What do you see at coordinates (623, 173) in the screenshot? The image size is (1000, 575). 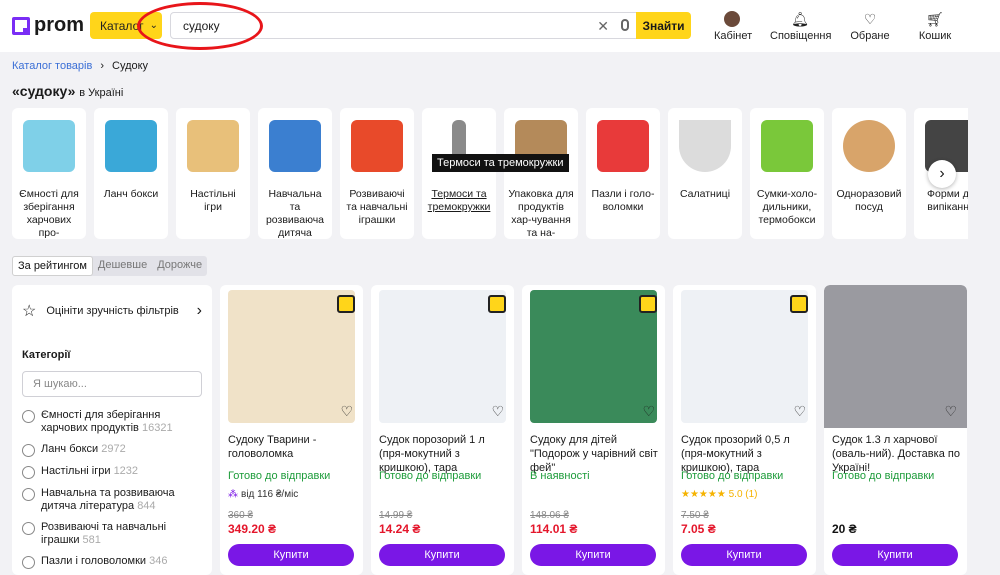 I see `category-tile: Пазли і голо-воломки` at bounding box center [623, 173].